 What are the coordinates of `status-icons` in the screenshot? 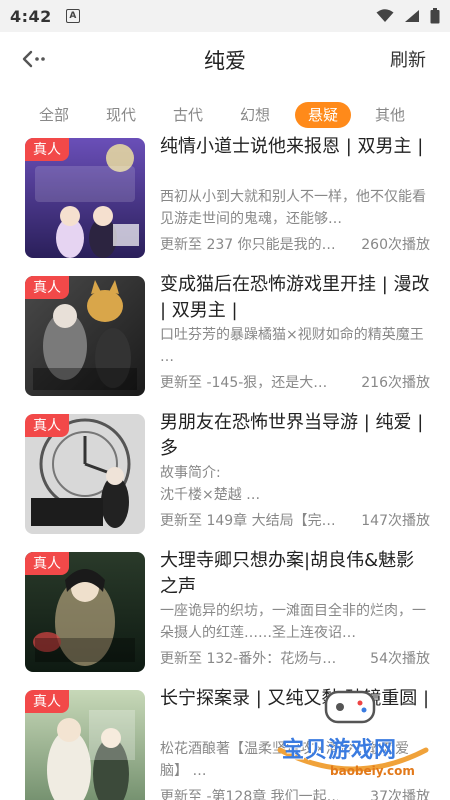 It's located at (408, 16).